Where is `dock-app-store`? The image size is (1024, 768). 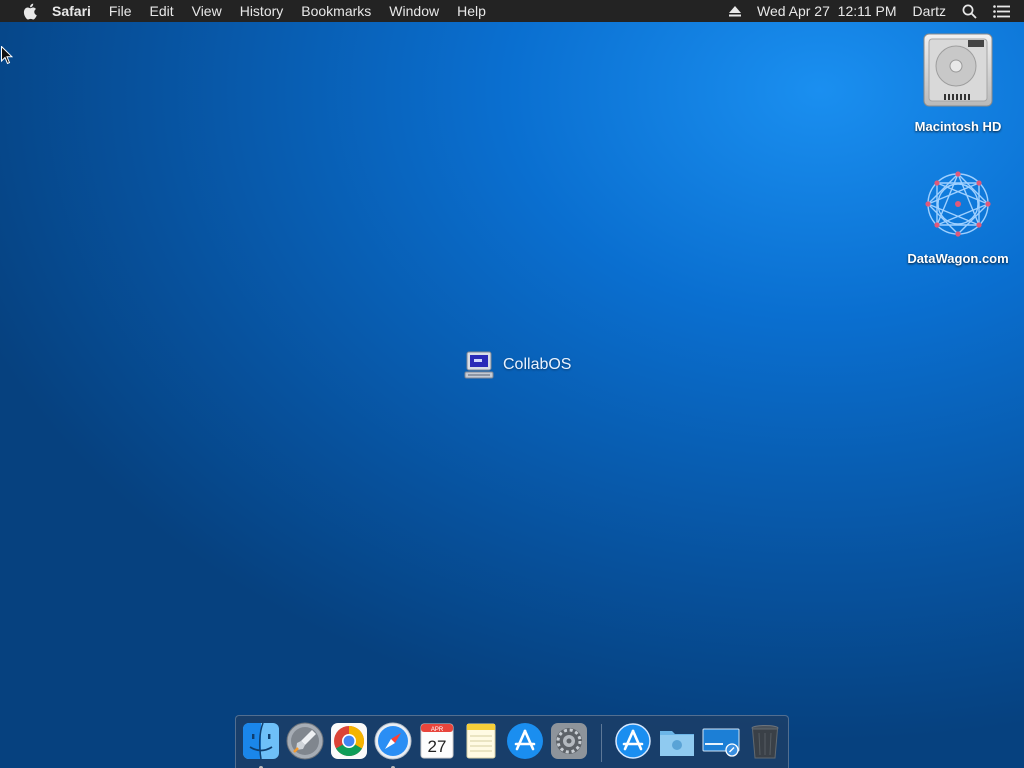
dock-app-store is located at coordinates (525, 741).